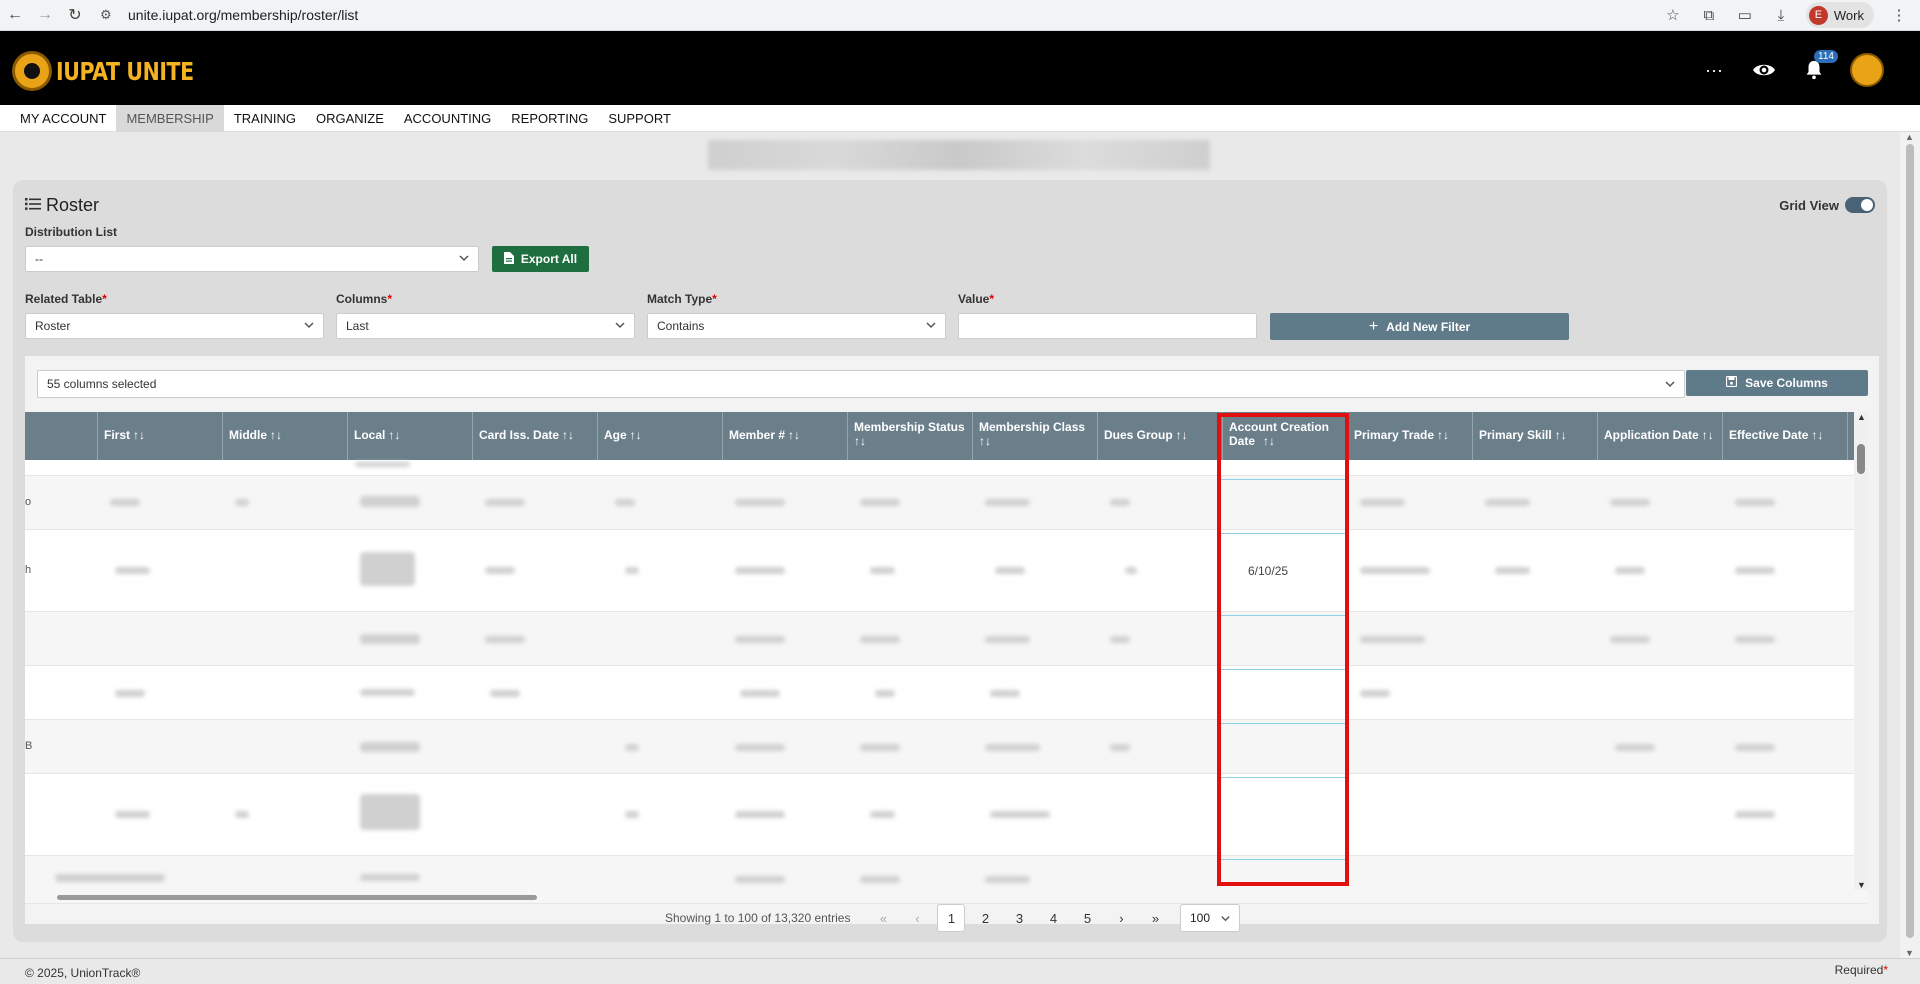 The height and width of the screenshot is (984, 1920). I want to click on columns-value: Last, so click(357, 326).